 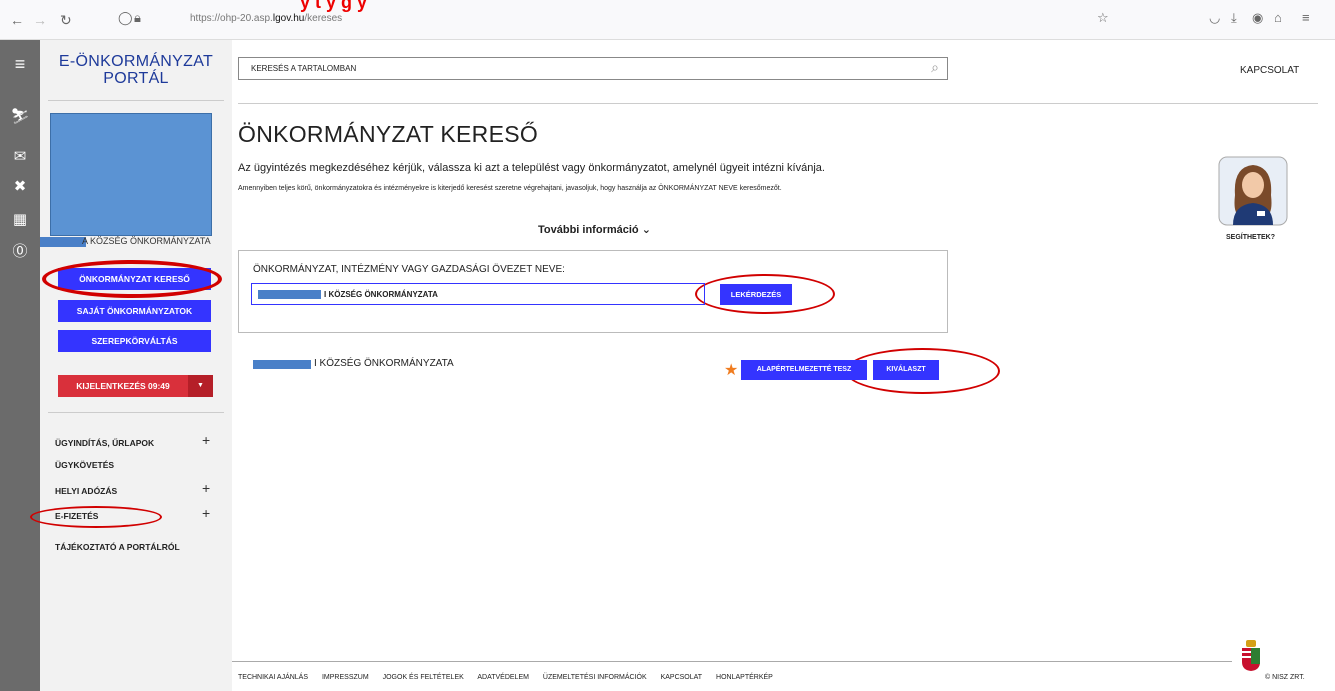 I want to click on tools-icon: ✖, so click(x=20, y=186).